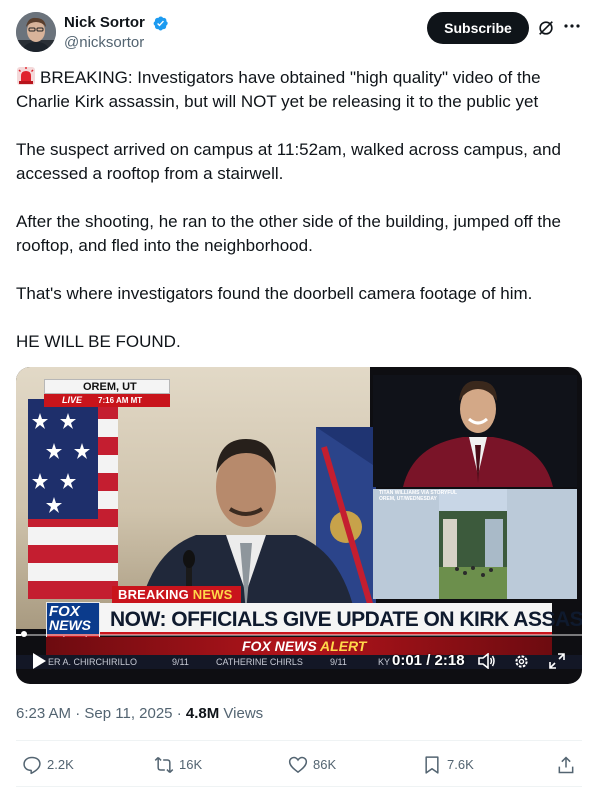 The width and height of the screenshot is (598, 788). I want to click on live-label: LIVE, so click(72, 400).